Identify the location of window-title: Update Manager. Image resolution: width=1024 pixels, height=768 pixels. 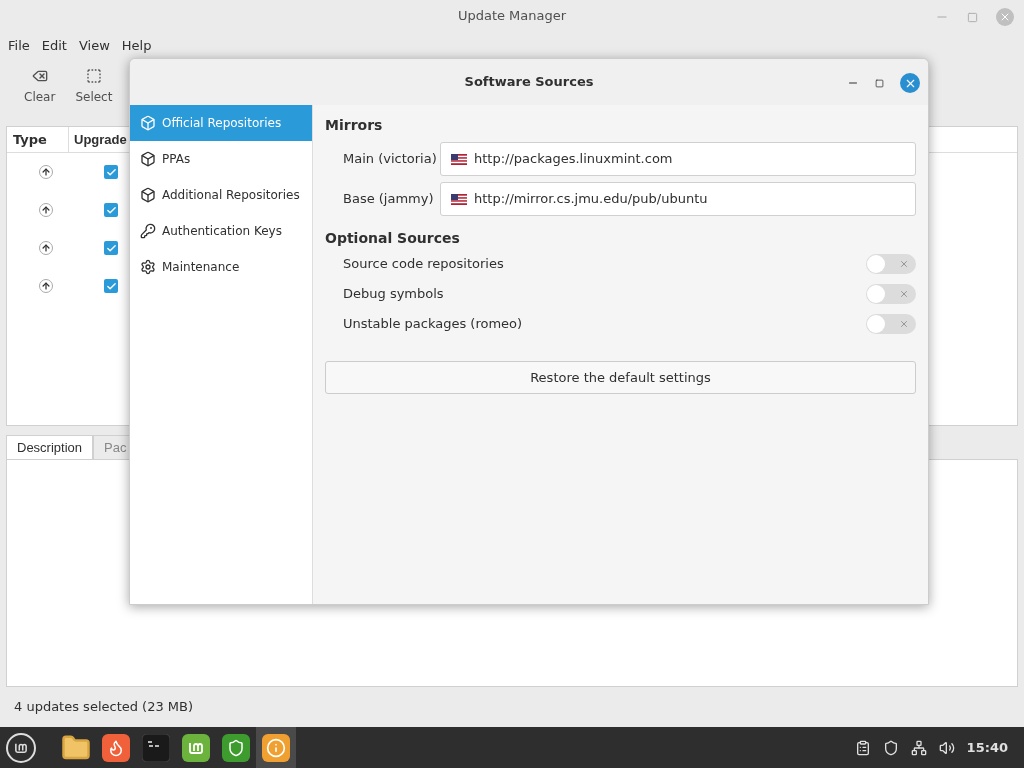
(512, 16).